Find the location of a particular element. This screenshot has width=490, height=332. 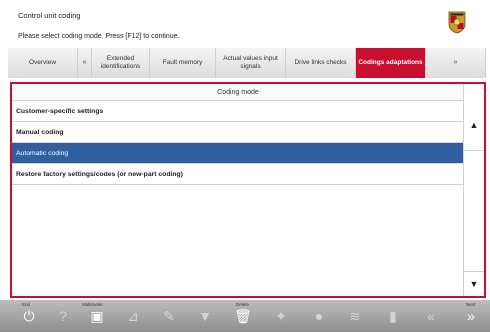

tab-scroll-right: » is located at coordinates (456, 63).